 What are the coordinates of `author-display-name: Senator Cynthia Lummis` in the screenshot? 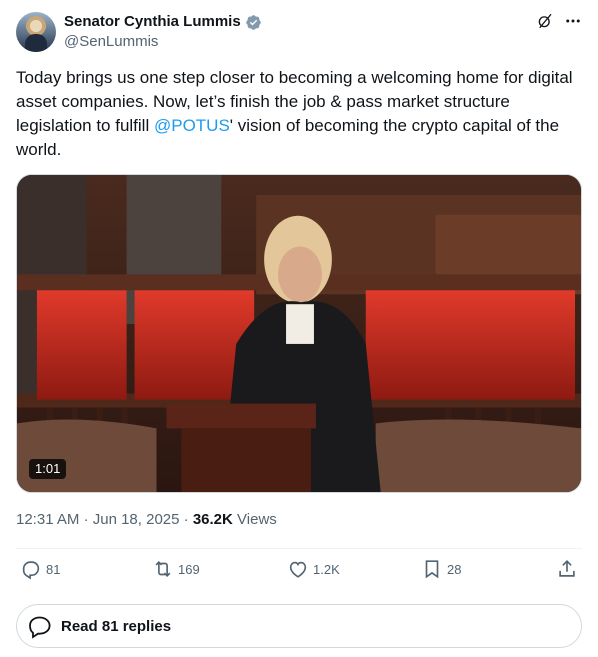 It's located at (152, 22).